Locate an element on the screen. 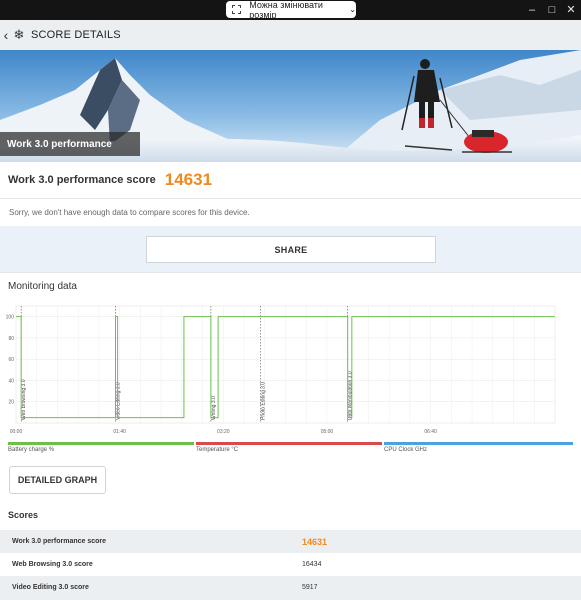 The width and height of the screenshot is (581, 600). close-button: ✕ is located at coordinates (571, 10).